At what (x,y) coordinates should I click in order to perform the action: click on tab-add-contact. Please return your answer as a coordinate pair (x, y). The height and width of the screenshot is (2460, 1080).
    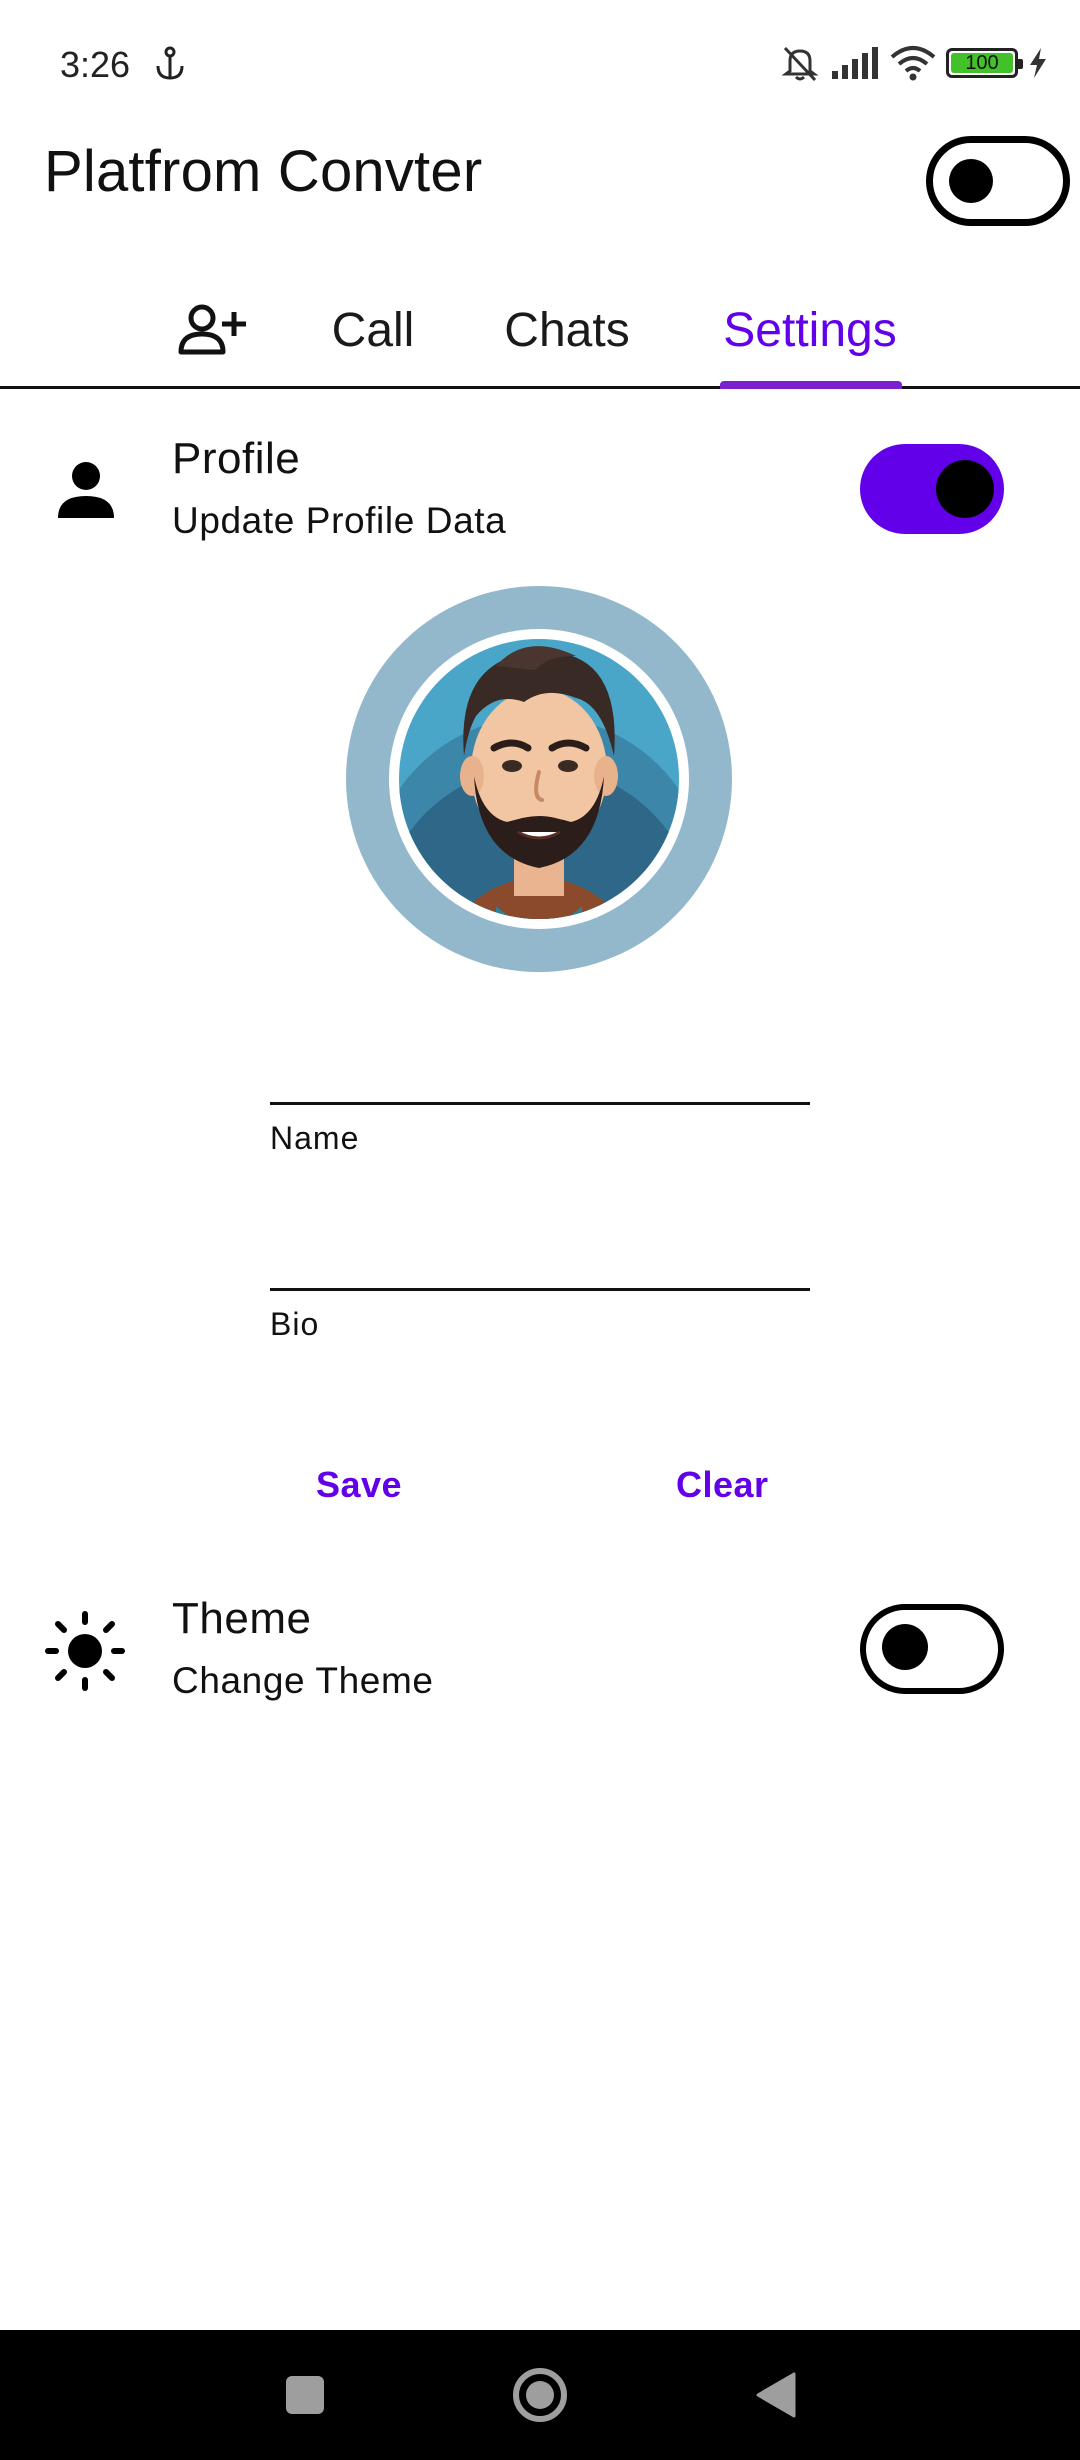
    Looking at the image, I should click on (212, 330).